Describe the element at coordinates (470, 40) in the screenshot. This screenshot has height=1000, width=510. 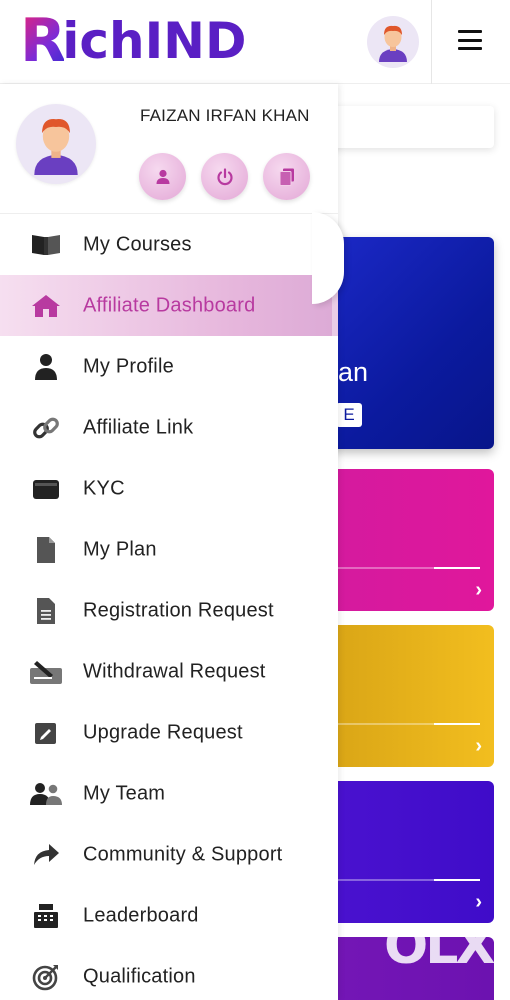
I see `hamburger-icon` at that location.